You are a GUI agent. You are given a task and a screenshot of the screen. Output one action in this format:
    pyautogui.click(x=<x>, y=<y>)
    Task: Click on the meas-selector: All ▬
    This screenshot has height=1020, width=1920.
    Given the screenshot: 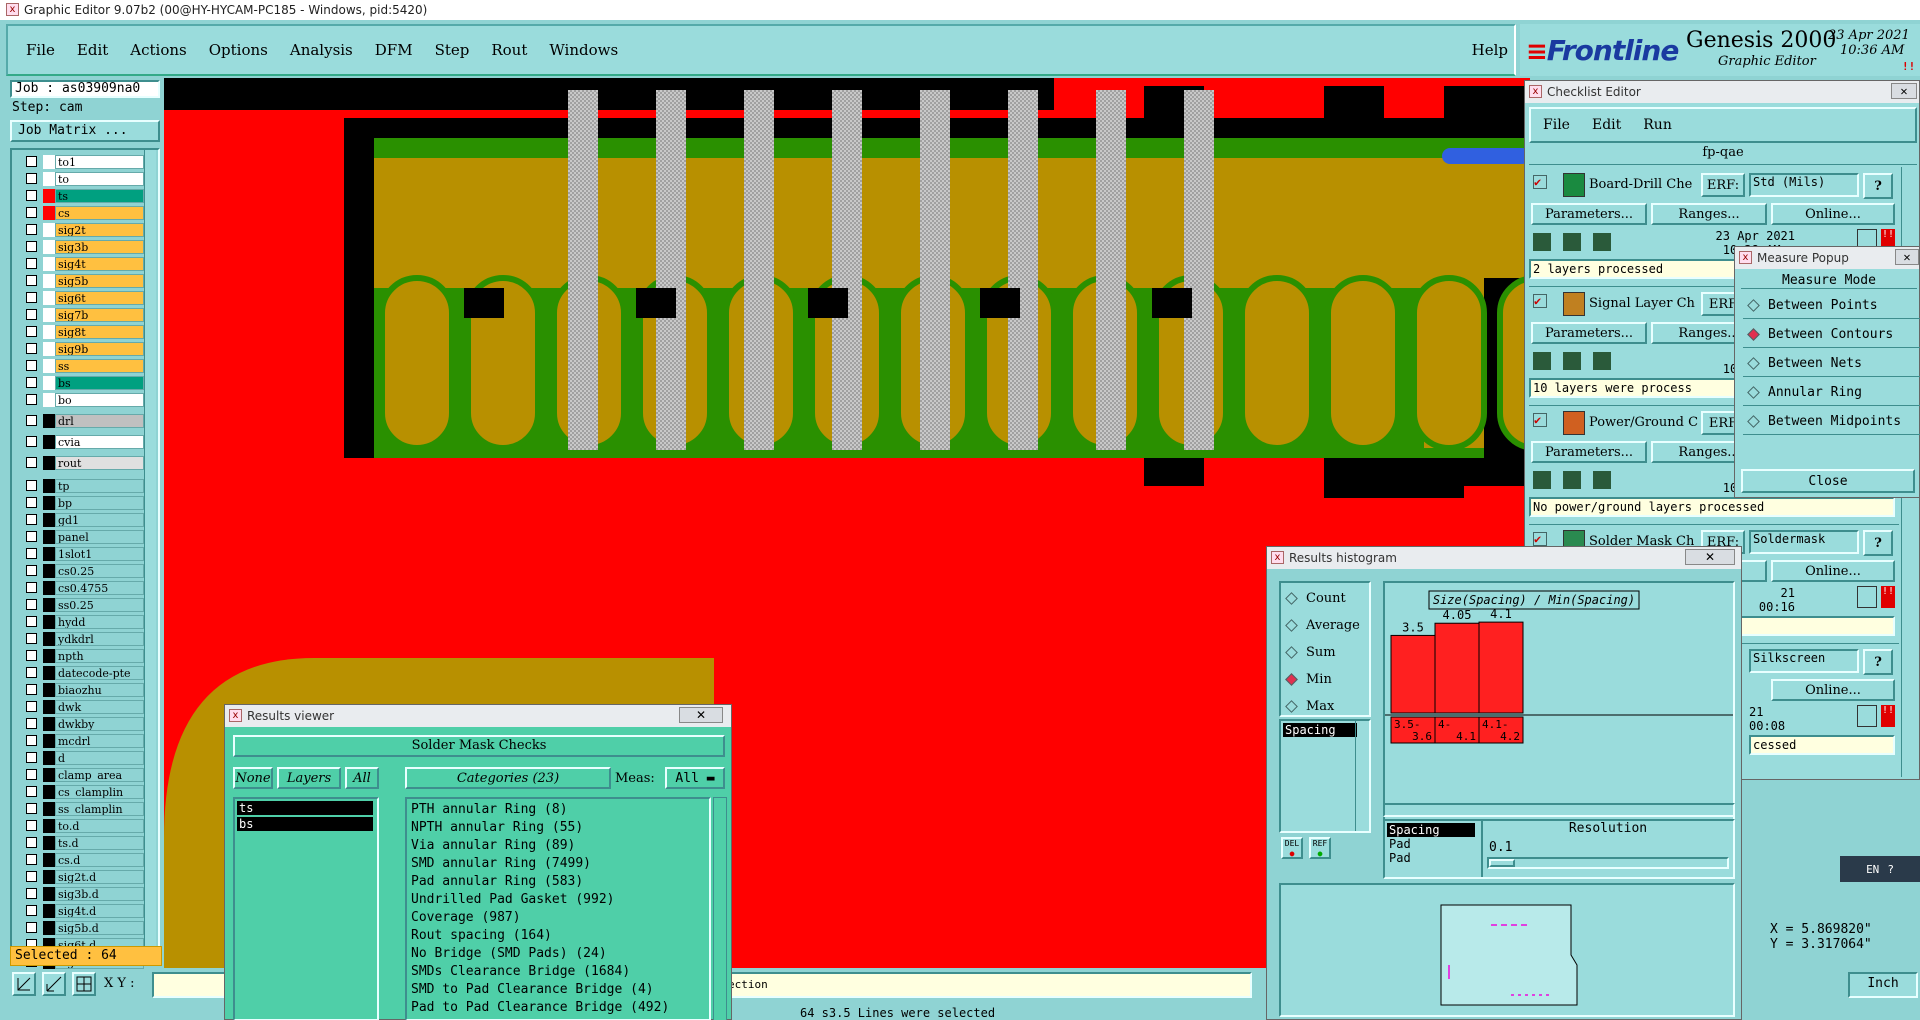 What is the action you would take?
    pyautogui.click(x=695, y=778)
    